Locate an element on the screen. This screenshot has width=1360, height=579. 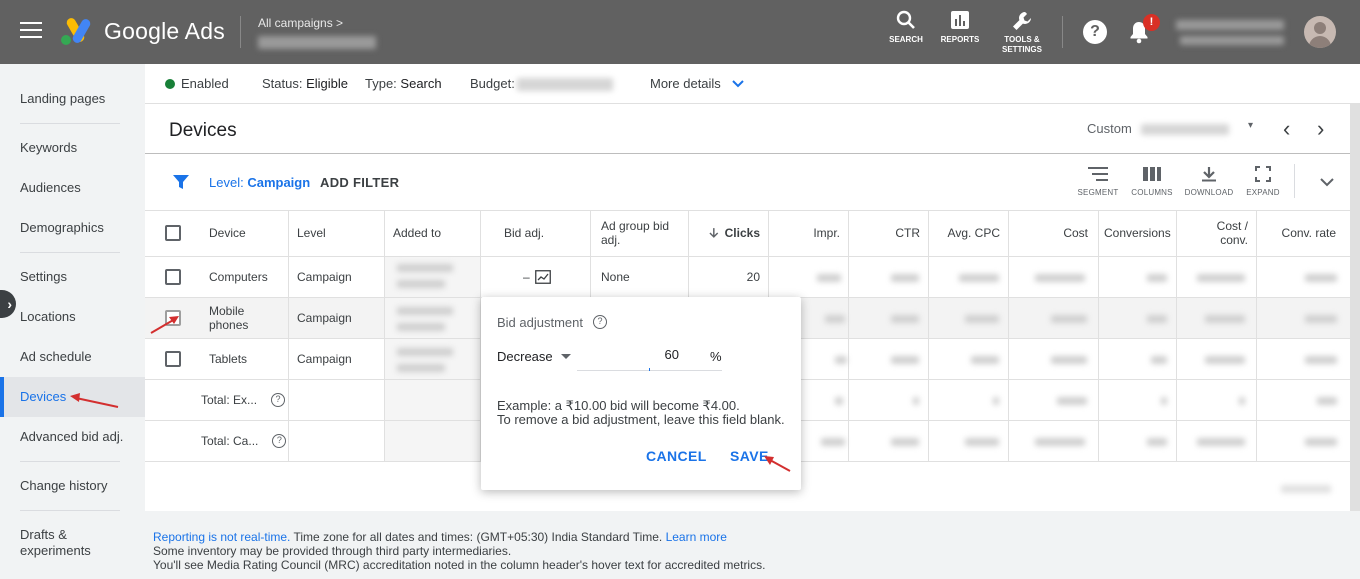
expand-button: EXPAND is located at coordinates (1263, 181).